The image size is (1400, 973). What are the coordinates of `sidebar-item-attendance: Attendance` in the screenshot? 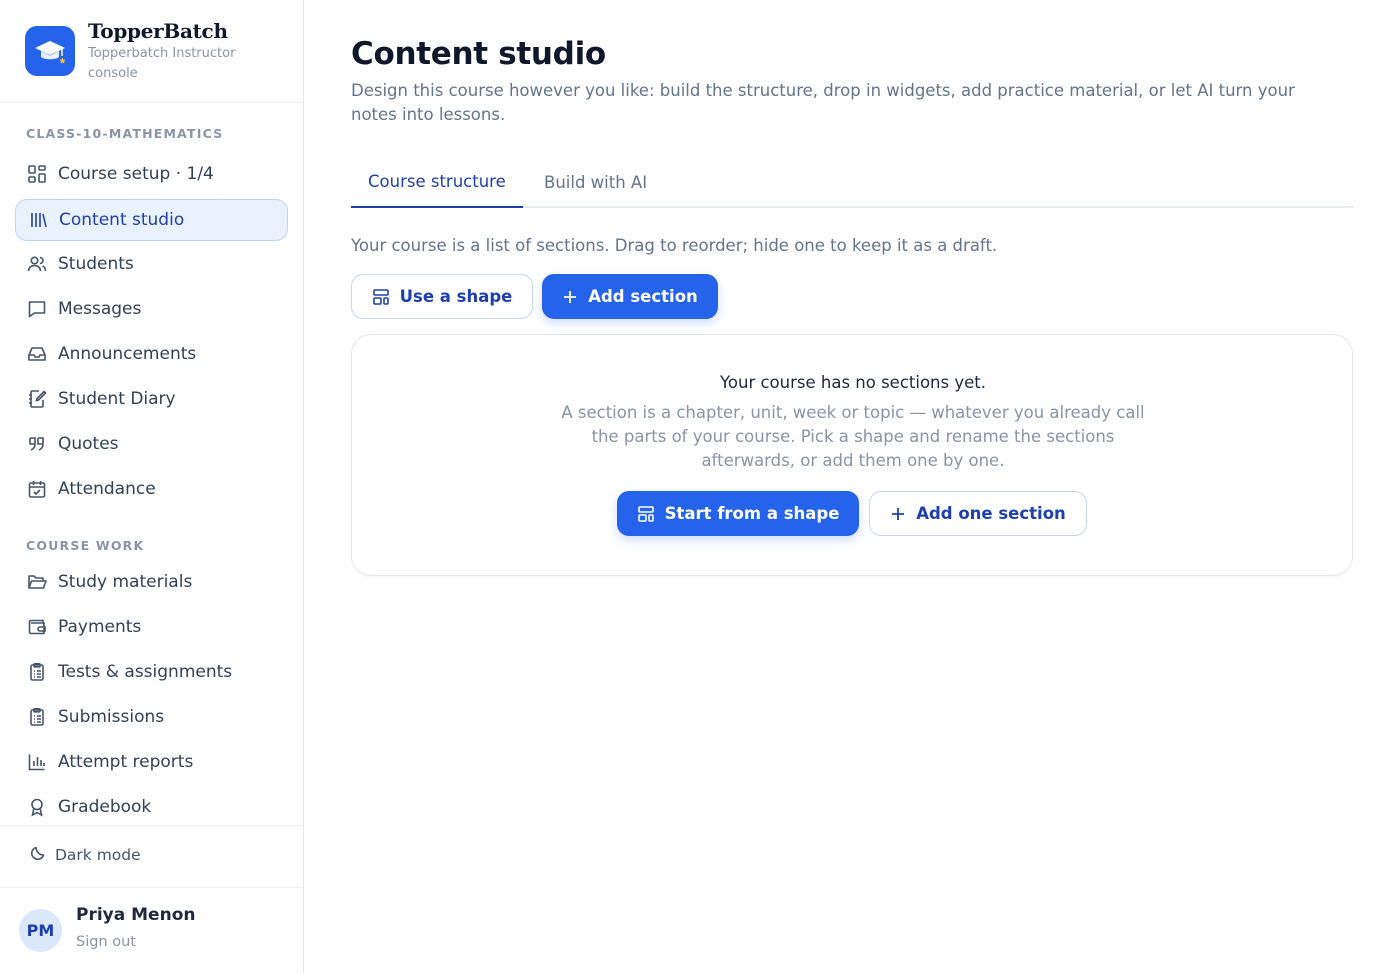 It's located at (151, 489).